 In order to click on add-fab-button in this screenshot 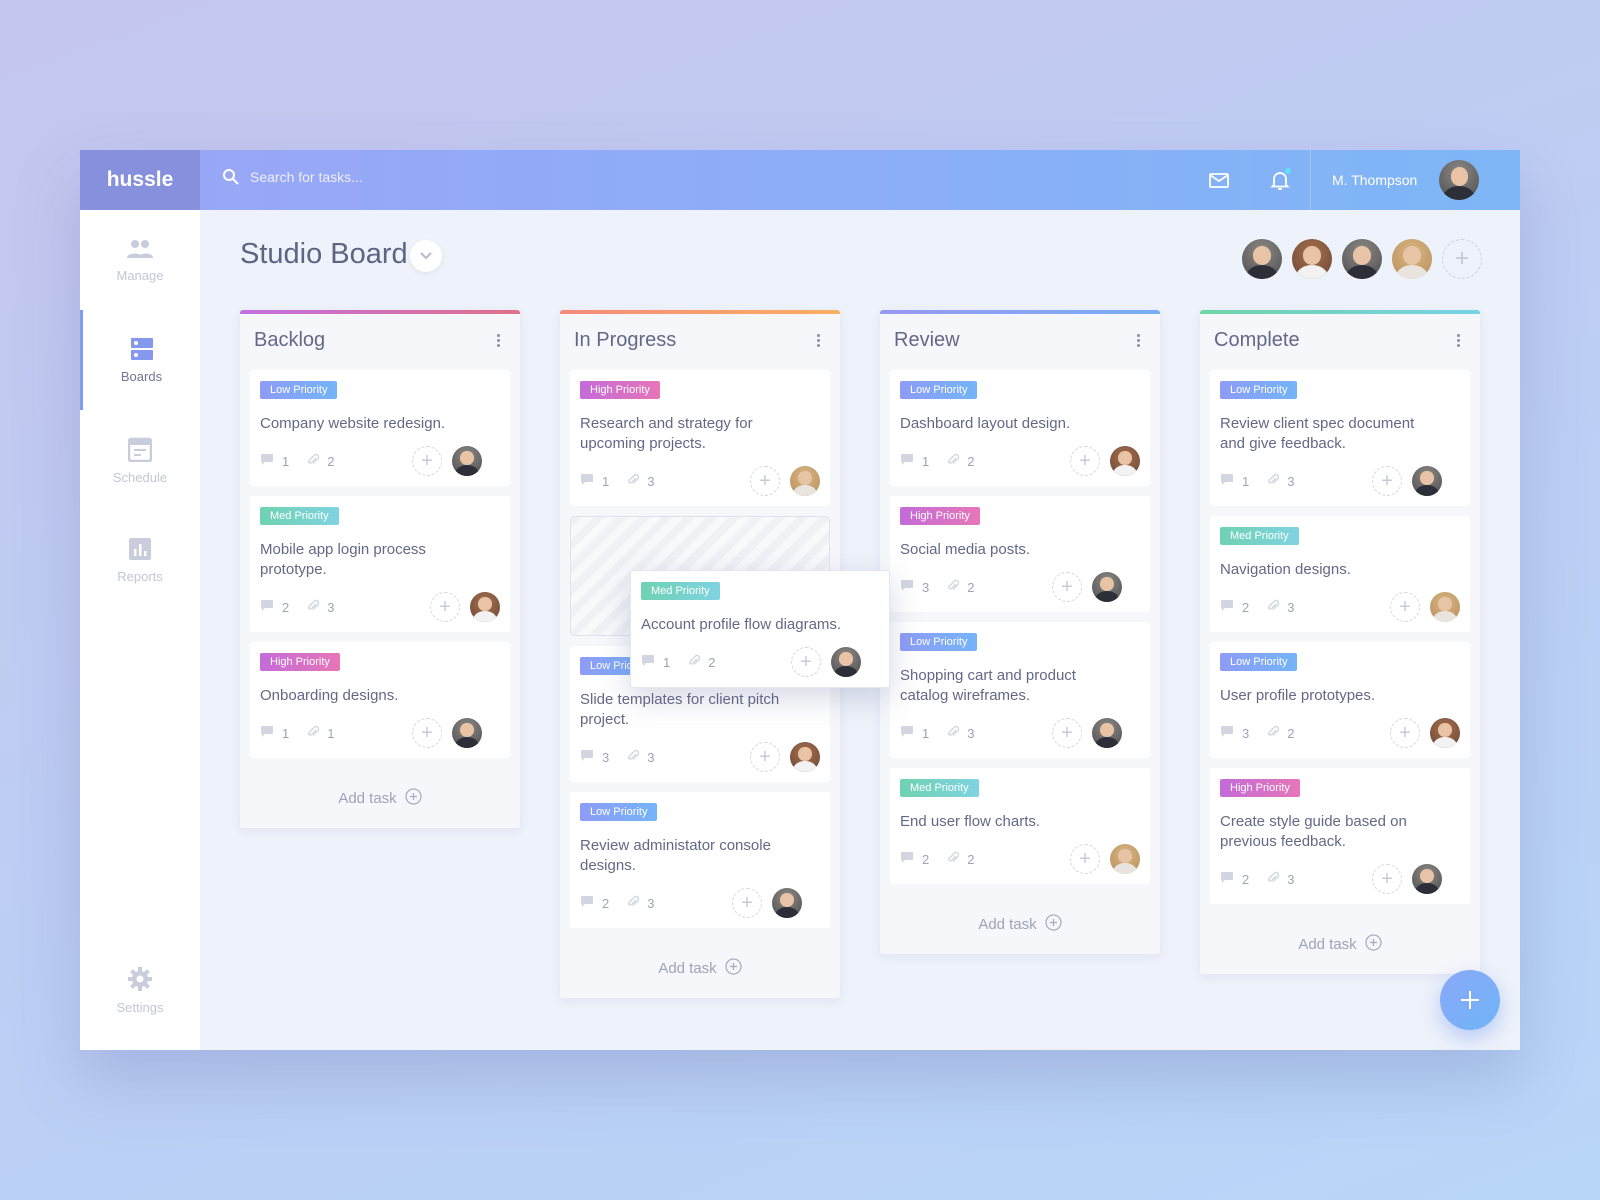, I will do `click(1470, 1000)`.